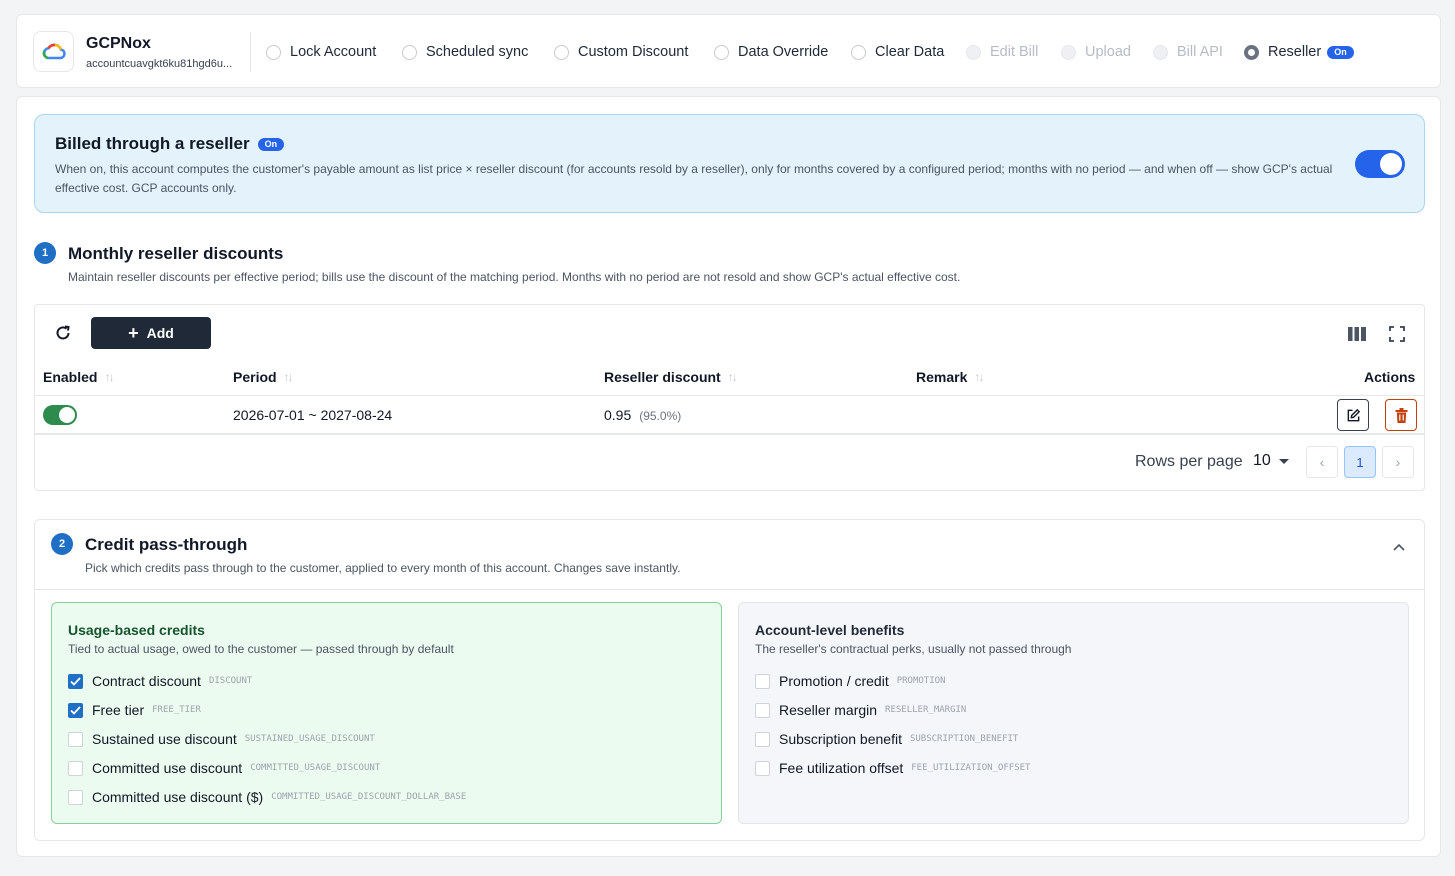 Image resolution: width=1455 pixels, height=876 pixels. Describe the element at coordinates (477, 52) in the screenshot. I see `option-label: Scheduled sync` at that location.